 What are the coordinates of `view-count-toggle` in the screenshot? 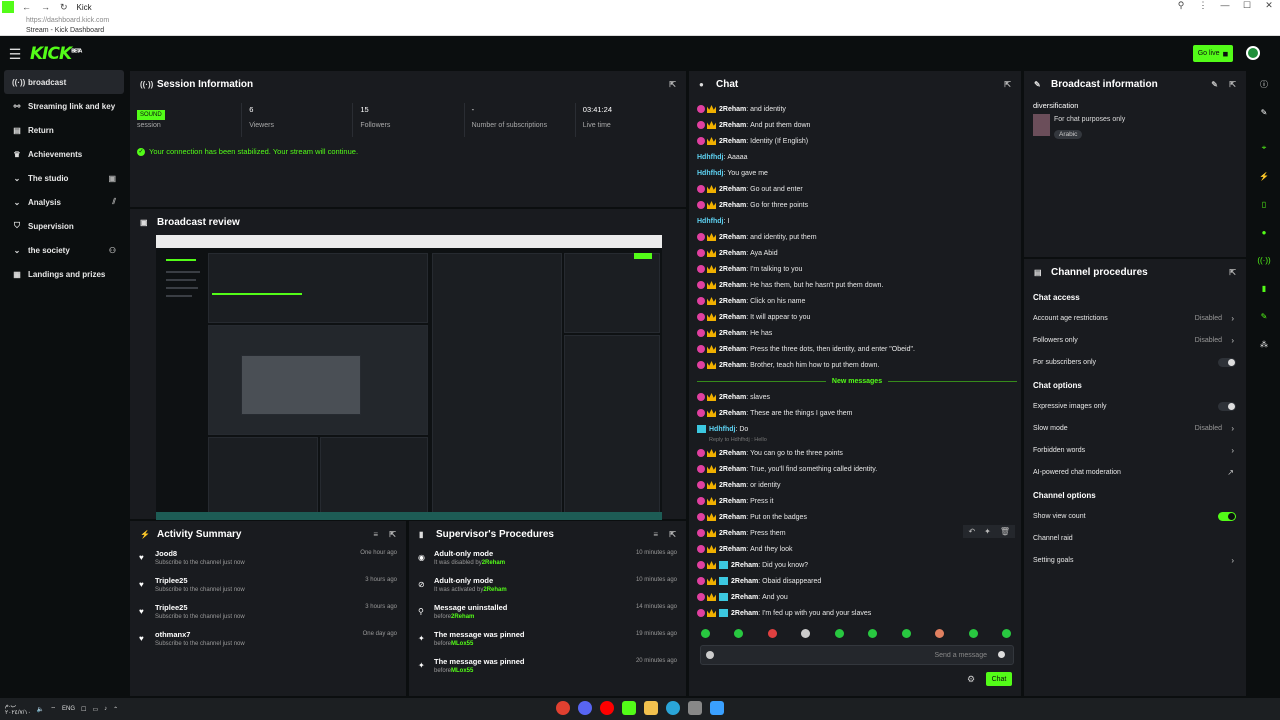 It's located at (1227, 516).